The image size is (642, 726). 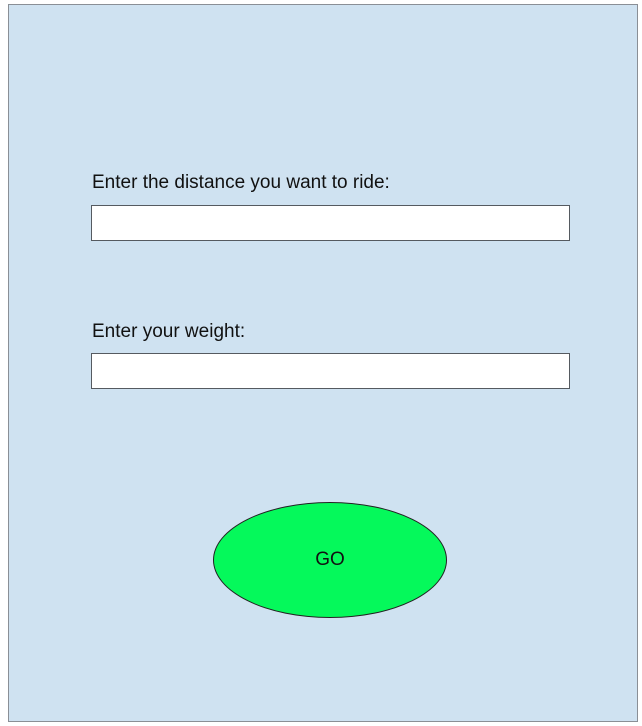 What do you see at coordinates (330, 223) in the screenshot?
I see `distance-input` at bounding box center [330, 223].